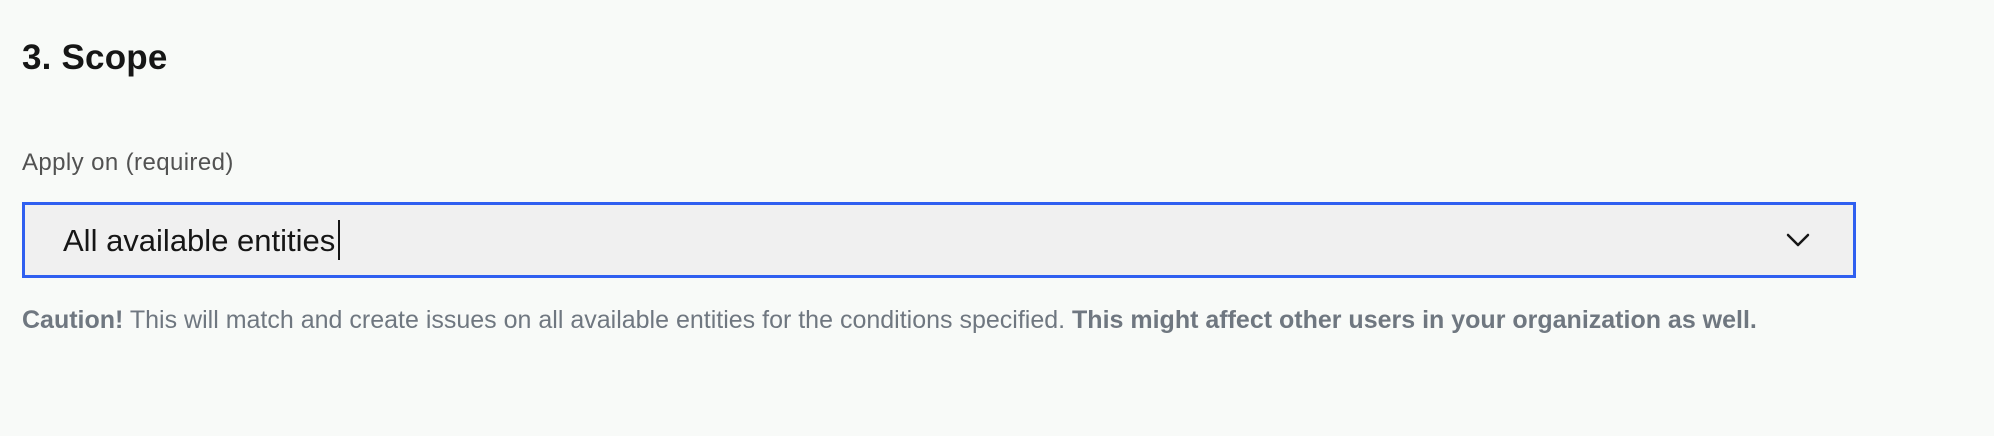  I want to click on text-cursor, so click(339, 240).